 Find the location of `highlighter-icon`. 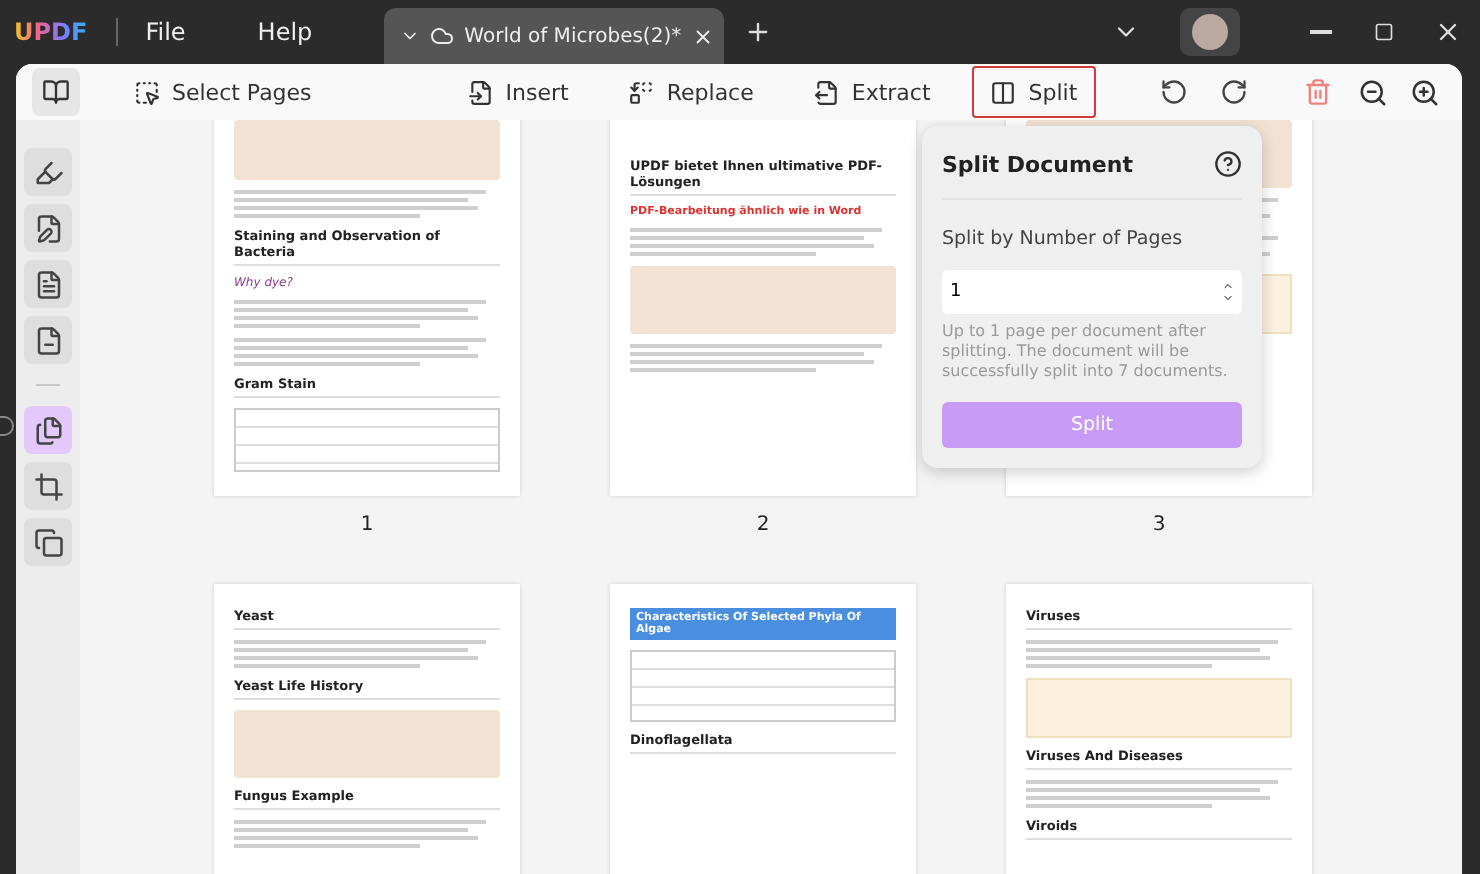

highlighter-icon is located at coordinates (48, 172).